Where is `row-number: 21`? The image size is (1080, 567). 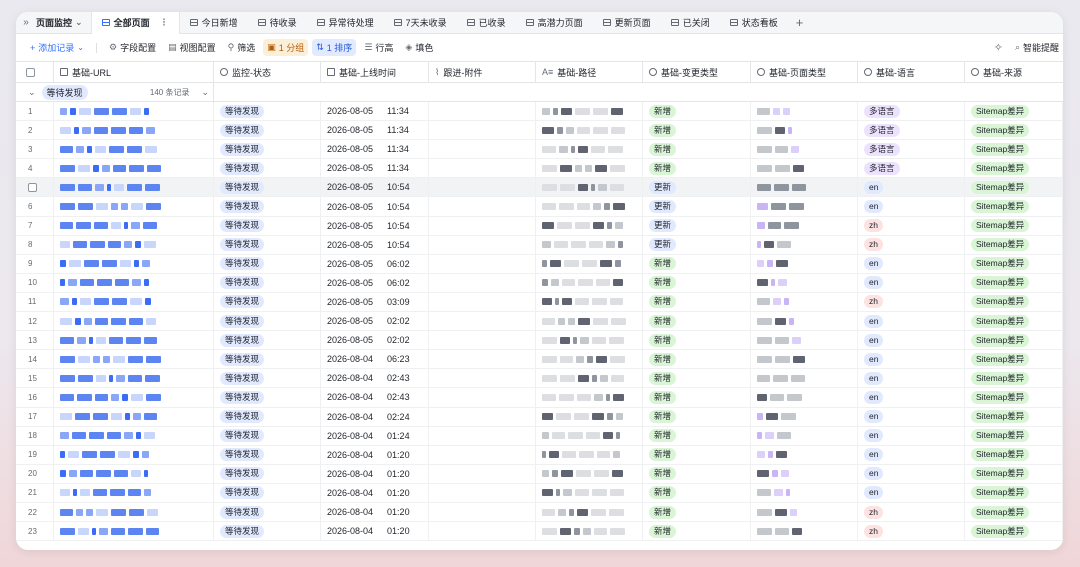 row-number: 21 is located at coordinates (35, 492).